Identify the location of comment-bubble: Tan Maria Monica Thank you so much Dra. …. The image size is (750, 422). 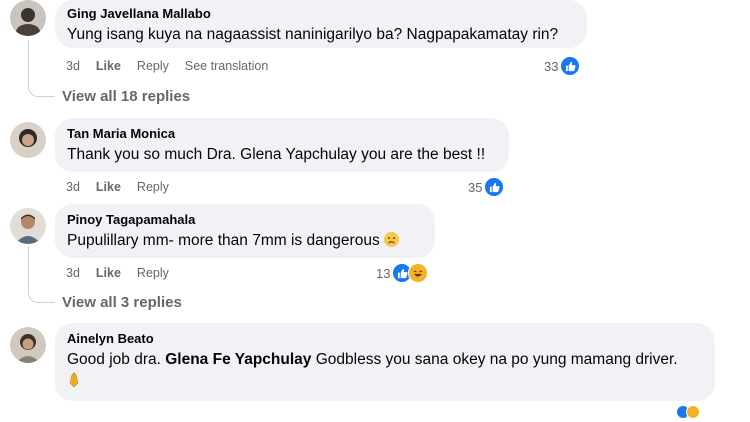
(282, 145).